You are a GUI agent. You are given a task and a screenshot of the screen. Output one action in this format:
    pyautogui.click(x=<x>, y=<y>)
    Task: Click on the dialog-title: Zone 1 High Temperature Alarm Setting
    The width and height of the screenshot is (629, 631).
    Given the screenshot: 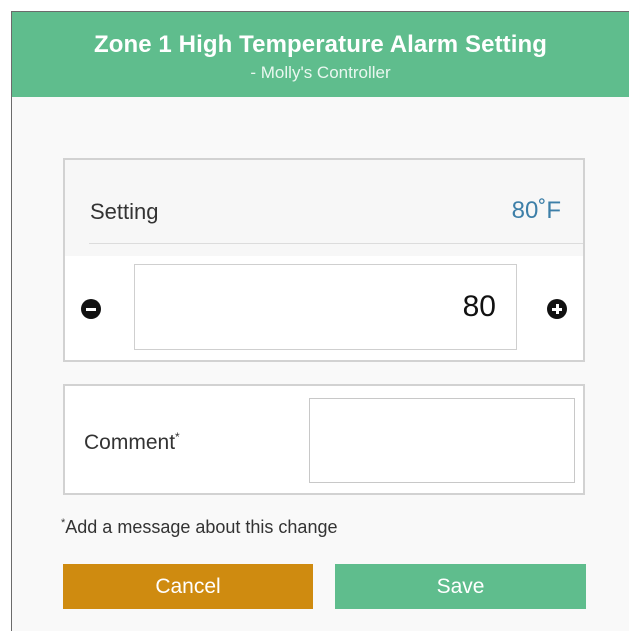 What is the action you would take?
    pyautogui.click(x=320, y=44)
    